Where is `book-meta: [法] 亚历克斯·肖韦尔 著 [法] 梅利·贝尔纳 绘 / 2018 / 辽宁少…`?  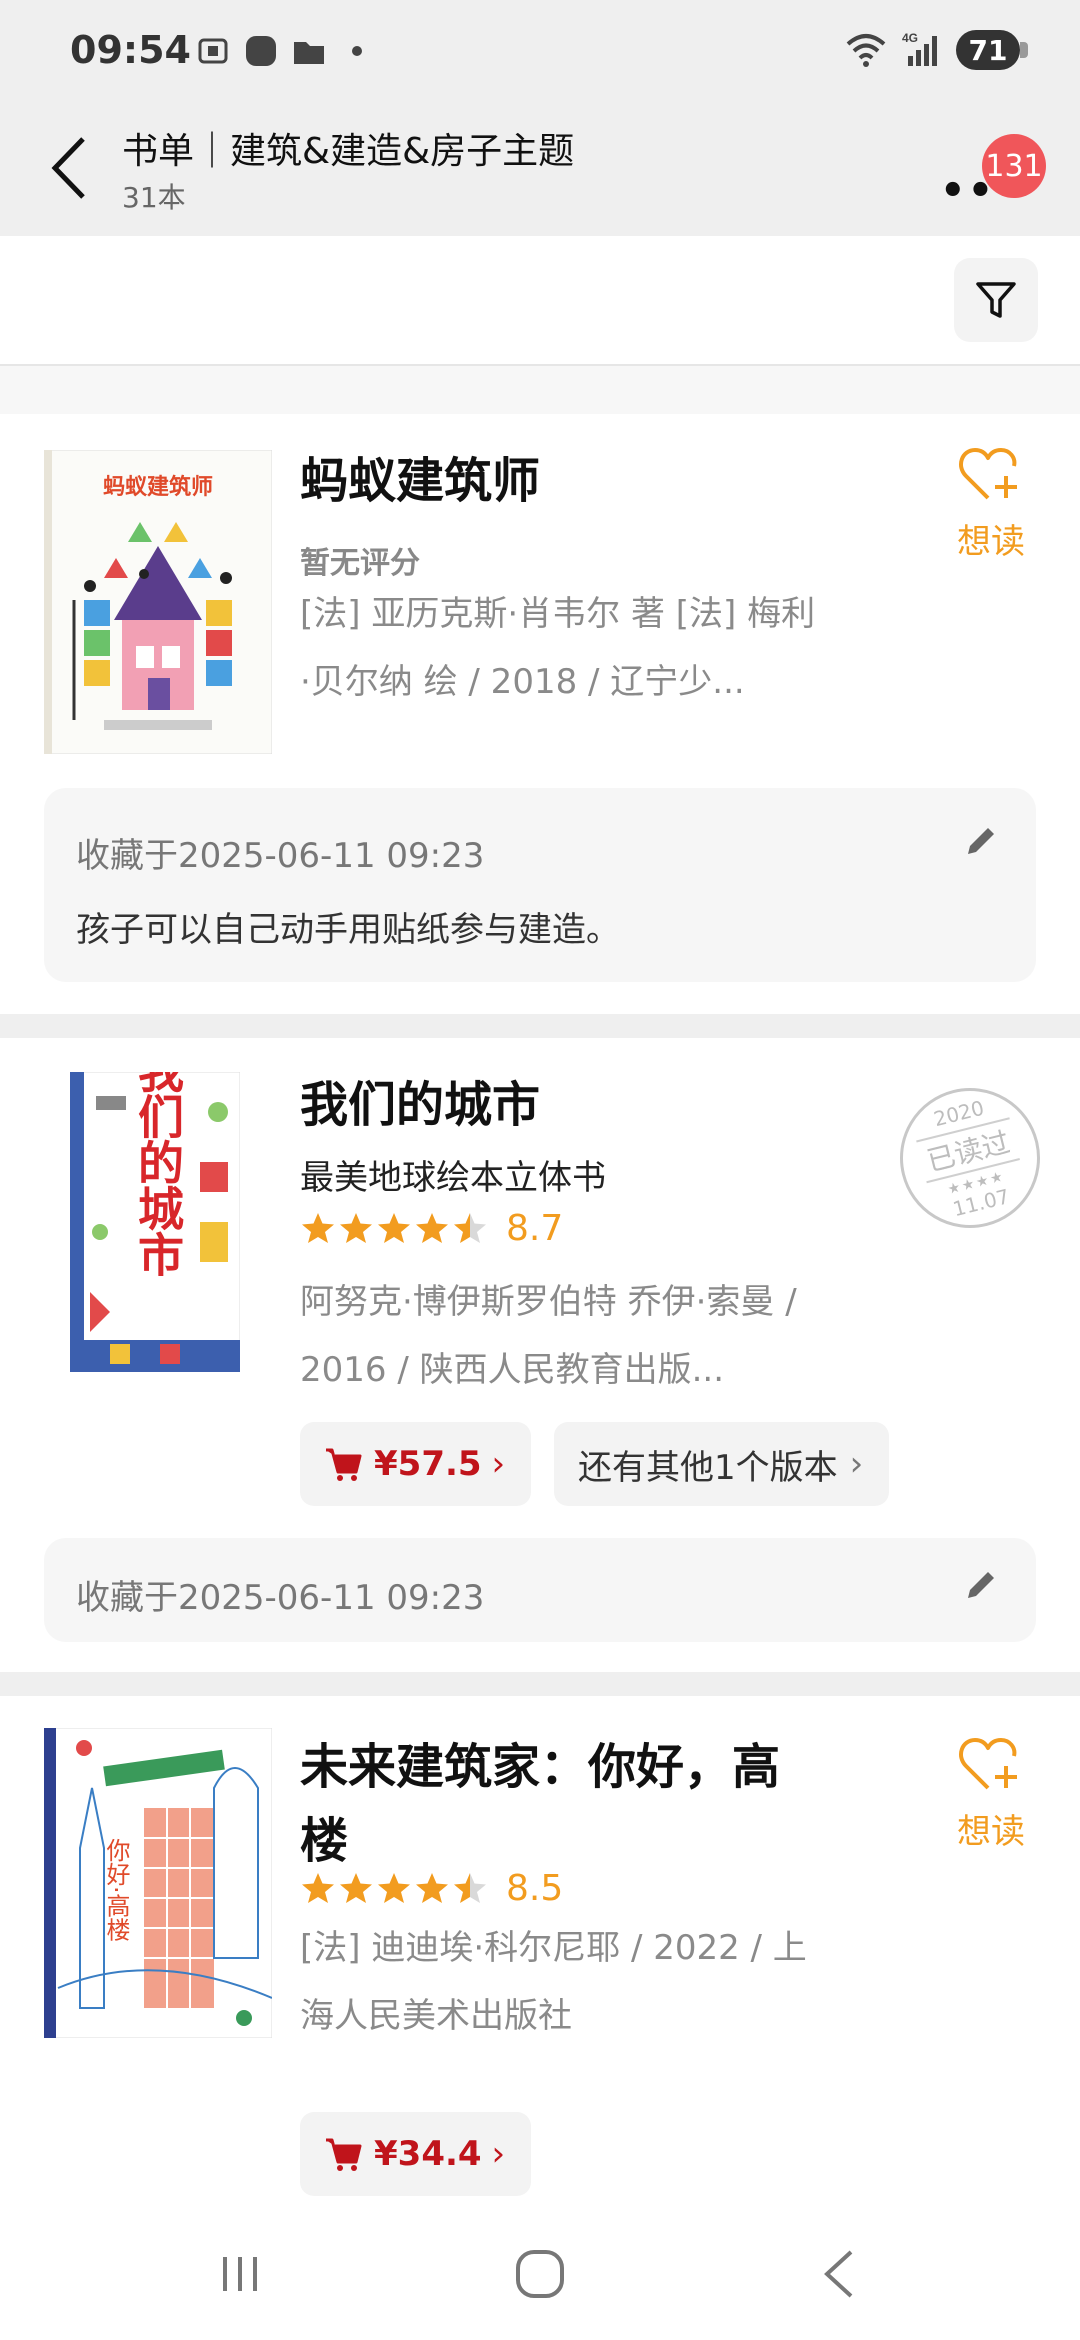
book-meta: [法] 亚历克斯·肖韦尔 著 [法] 梅利·贝尔纳 绘 / 2018 / 辽宁少… is located at coordinates (558, 648).